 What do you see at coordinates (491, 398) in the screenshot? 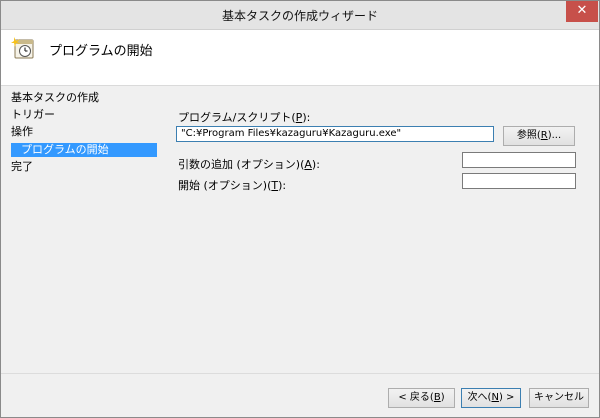
I see `next-button: 次へ(N) >` at bounding box center [491, 398].